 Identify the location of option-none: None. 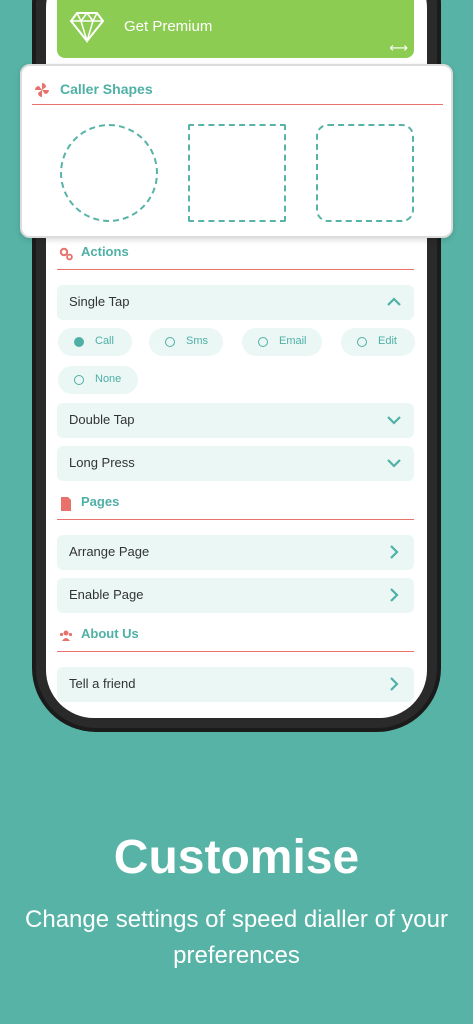
(98, 380).